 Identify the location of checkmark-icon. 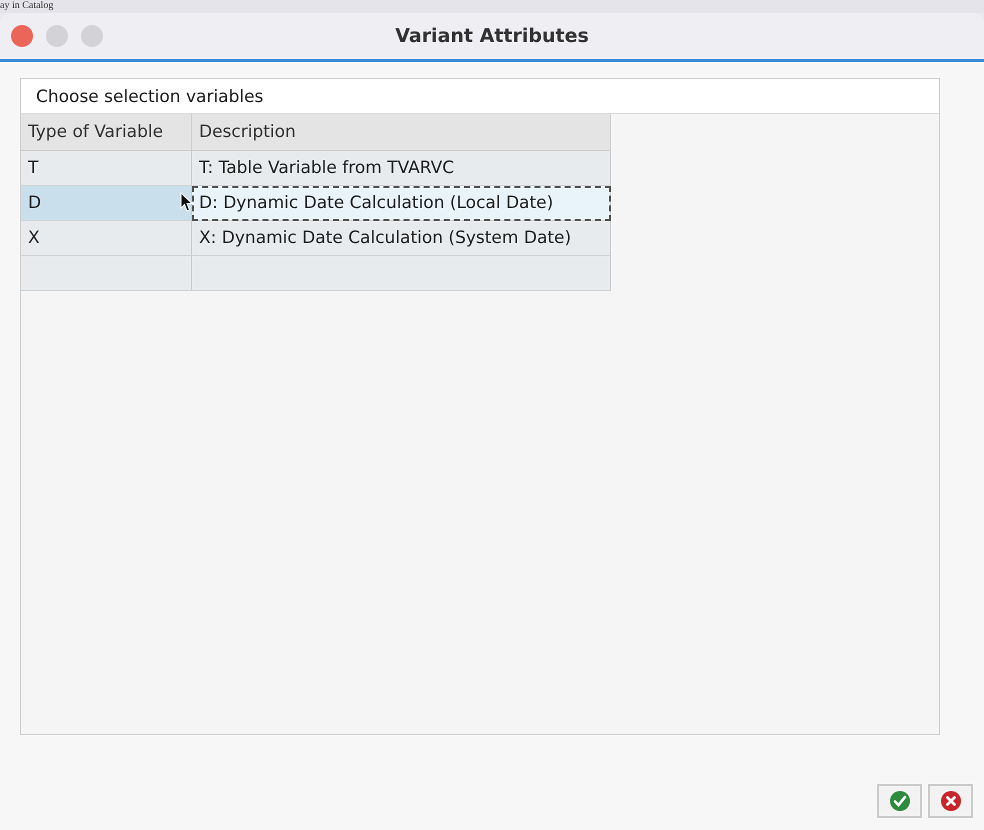
(899, 801).